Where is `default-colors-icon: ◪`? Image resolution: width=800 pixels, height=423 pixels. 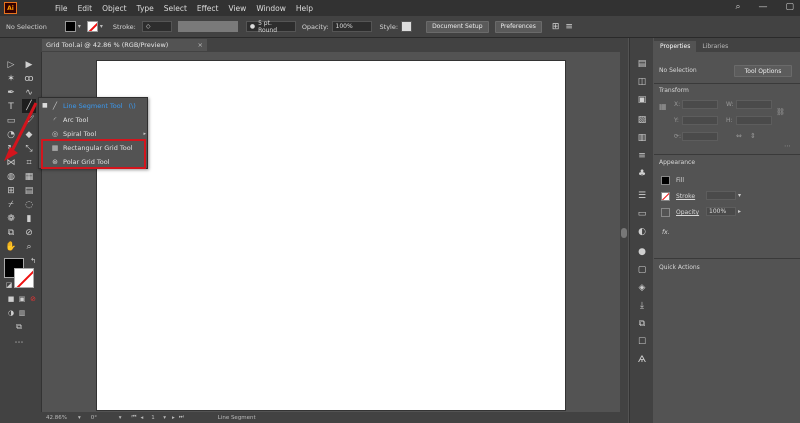
default-colors-icon: ◪ is located at coordinates (9, 285).